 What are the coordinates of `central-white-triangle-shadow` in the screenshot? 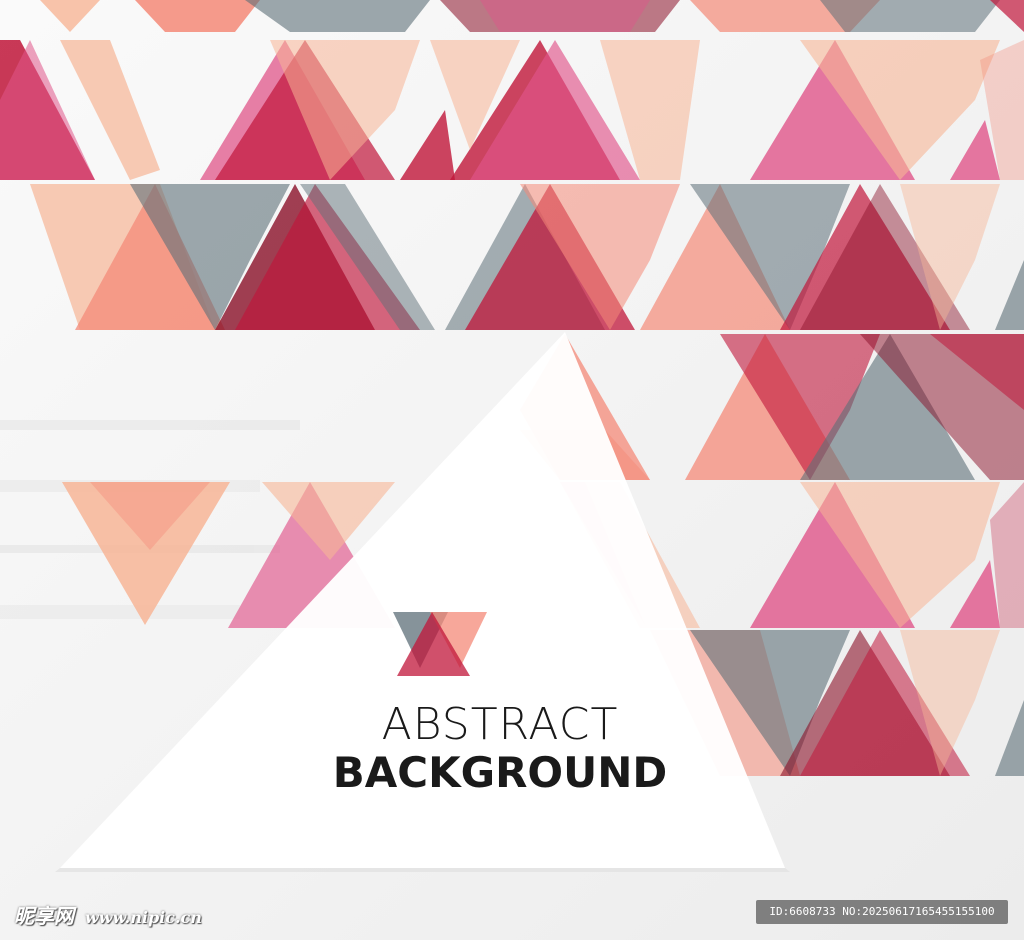 It's located at (422, 870).